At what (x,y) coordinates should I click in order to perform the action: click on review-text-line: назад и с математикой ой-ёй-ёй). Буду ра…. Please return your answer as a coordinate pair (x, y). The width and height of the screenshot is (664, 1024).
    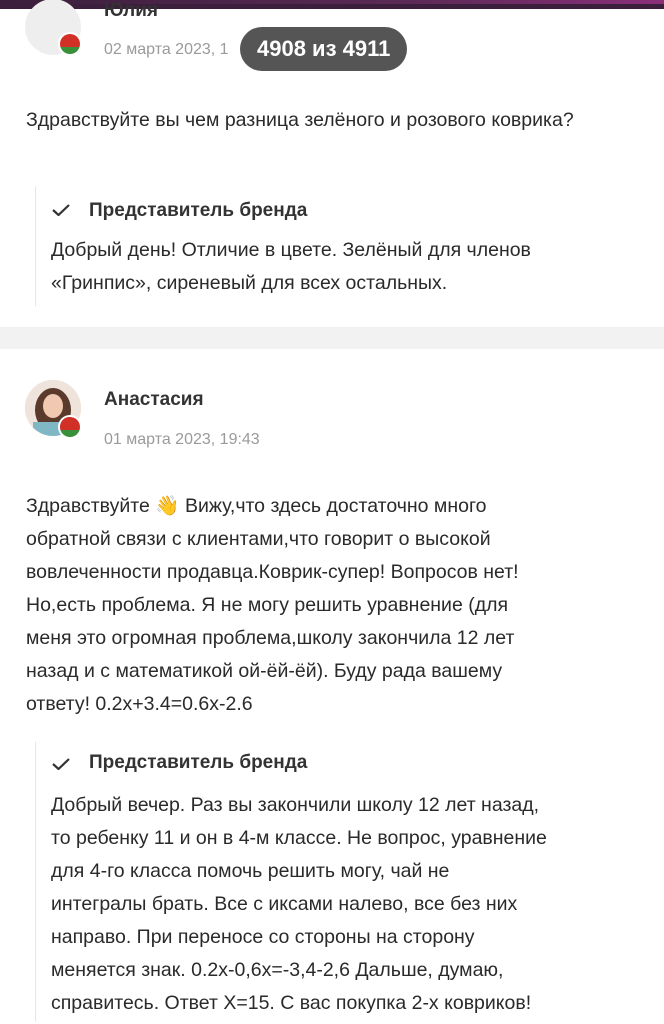
    Looking at the image, I should click on (264, 671).